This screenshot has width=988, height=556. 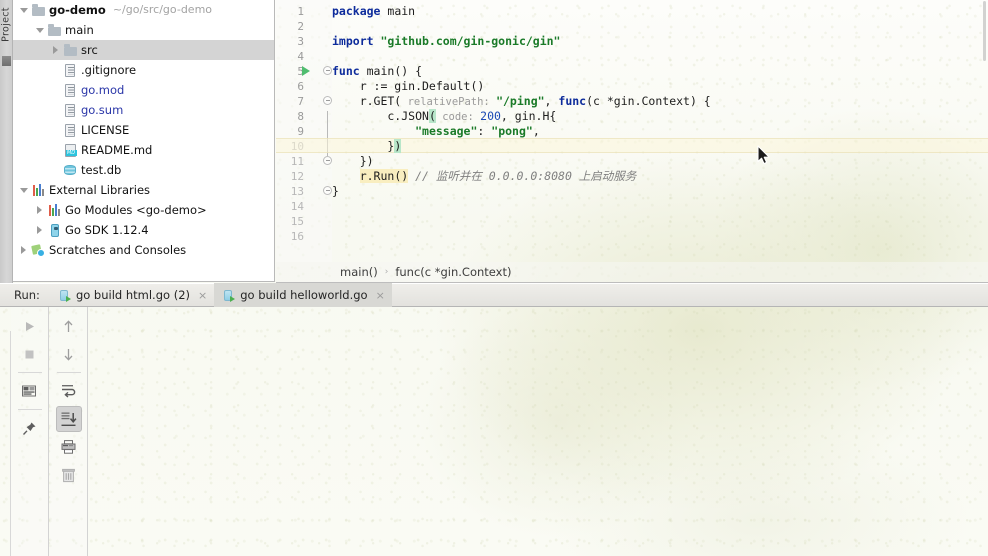 I want to click on run-tab: go build helloworld.go ×, so click(x=303, y=295).